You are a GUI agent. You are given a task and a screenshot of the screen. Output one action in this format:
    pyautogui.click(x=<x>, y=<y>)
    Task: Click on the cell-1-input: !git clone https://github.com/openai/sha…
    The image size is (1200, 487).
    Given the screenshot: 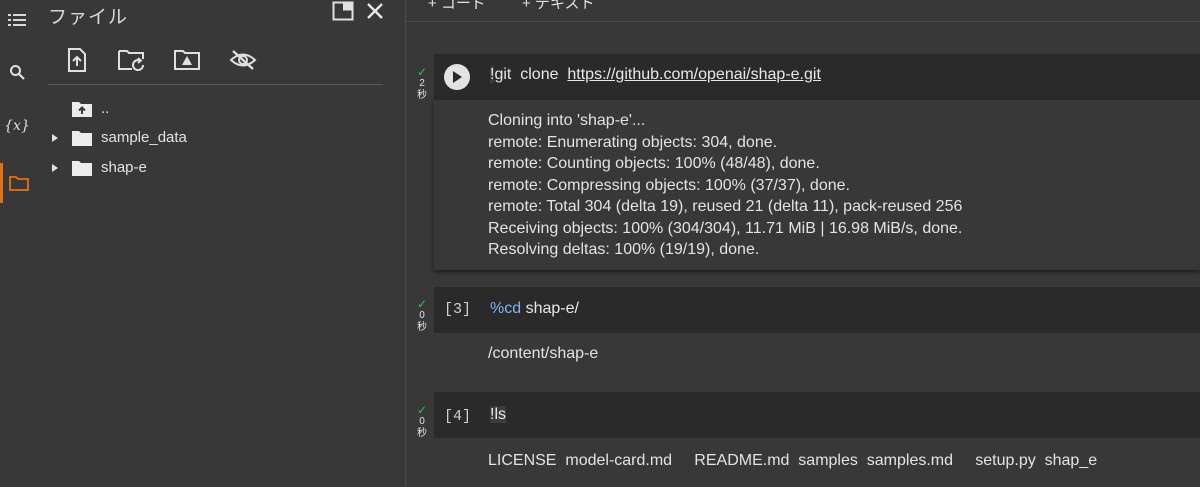 What is the action you would take?
    pyautogui.click(x=817, y=77)
    